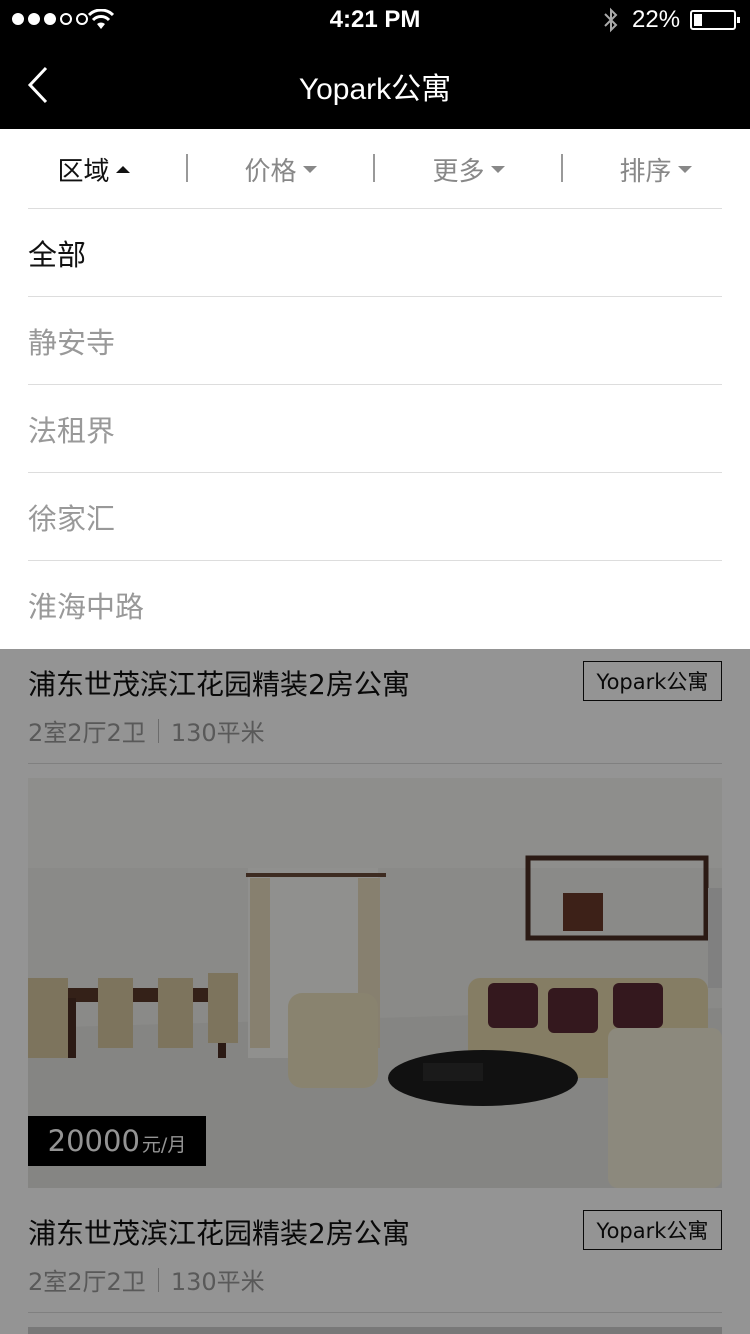 The height and width of the screenshot is (1334, 750). What do you see at coordinates (375, 253) in the screenshot?
I see `region-option-all: 全部` at bounding box center [375, 253].